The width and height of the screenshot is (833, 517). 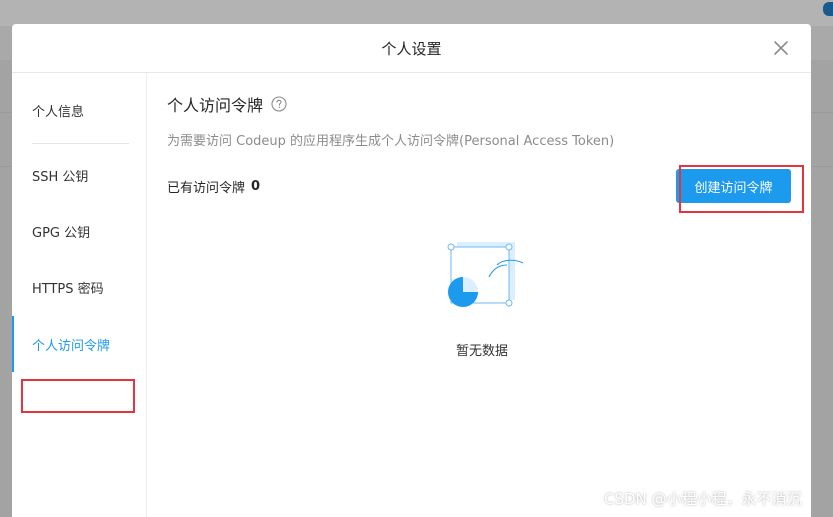 I want to click on sidebar-item-https-password: HTTPS 密码, so click(x=79, y=287).